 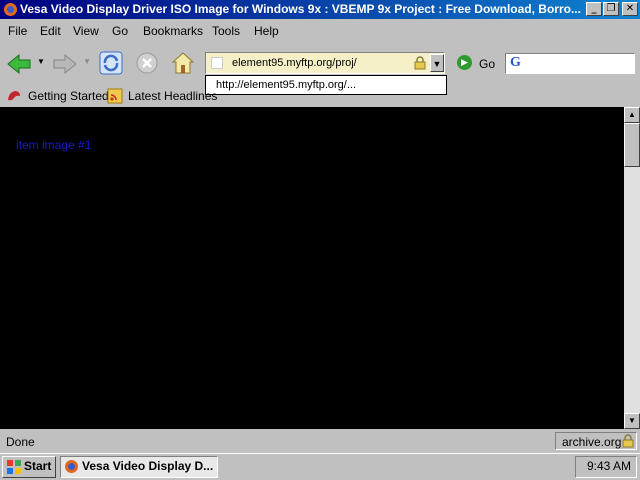 I want to click on minimize-button: _, so click(x=594, y=9).